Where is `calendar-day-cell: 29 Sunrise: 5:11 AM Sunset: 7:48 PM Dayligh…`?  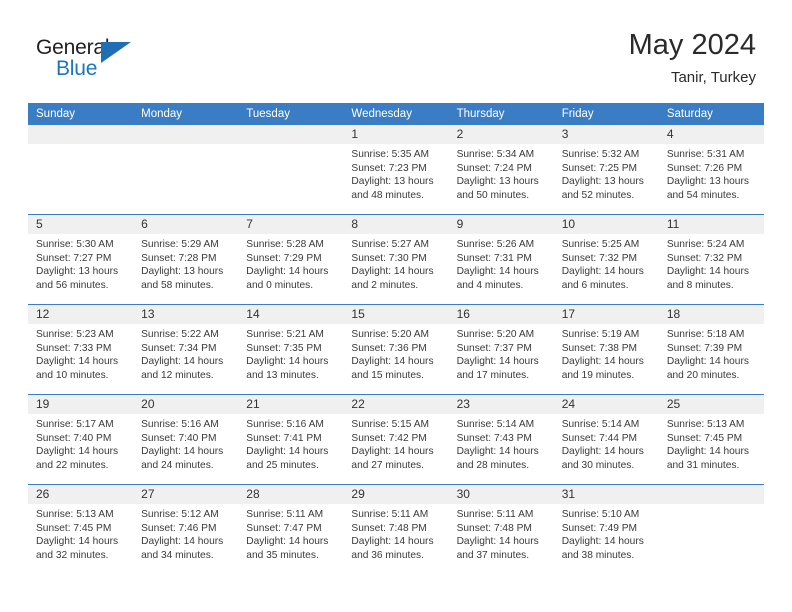 calendar-day-cell: 29 Sunrise: 5:11 AM Sunset: 7:48 PM Dayligh… is located at coordinates (396, 529).